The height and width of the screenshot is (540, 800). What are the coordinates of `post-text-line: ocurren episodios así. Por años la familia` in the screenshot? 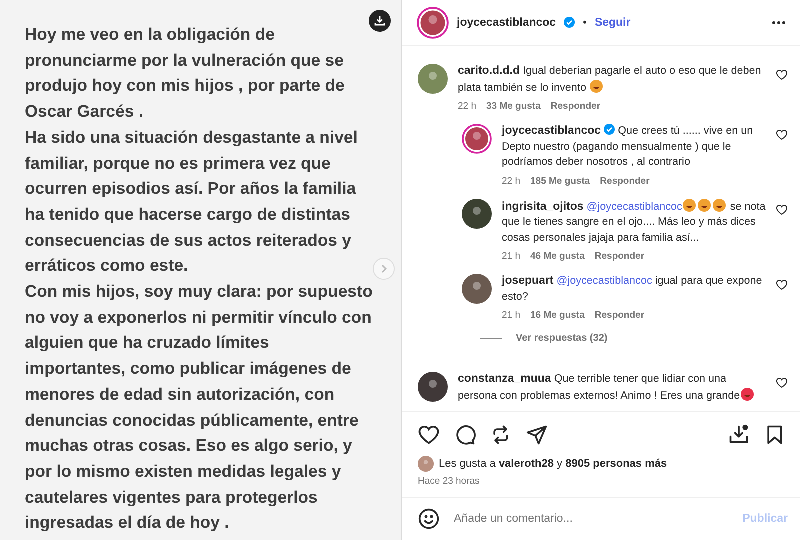 It's located at (190, 189).